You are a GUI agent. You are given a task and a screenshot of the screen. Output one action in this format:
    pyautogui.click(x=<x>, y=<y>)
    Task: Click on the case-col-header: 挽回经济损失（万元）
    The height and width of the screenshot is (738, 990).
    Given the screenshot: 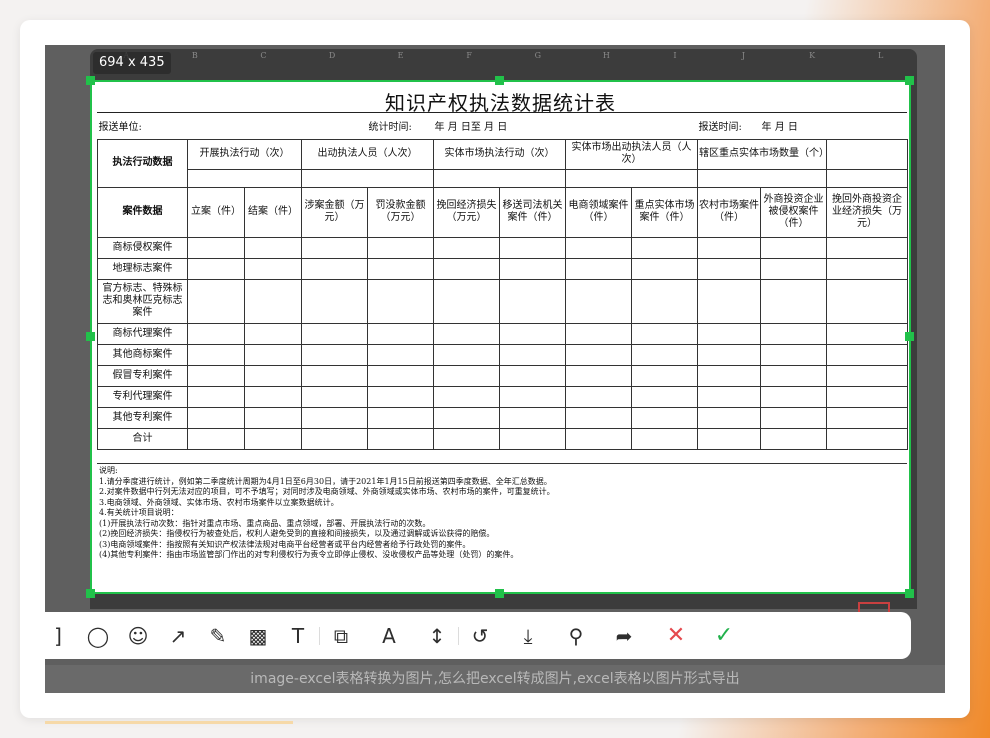 What is the action you would take?
    pyautogui.click(x=466, y=212)
    